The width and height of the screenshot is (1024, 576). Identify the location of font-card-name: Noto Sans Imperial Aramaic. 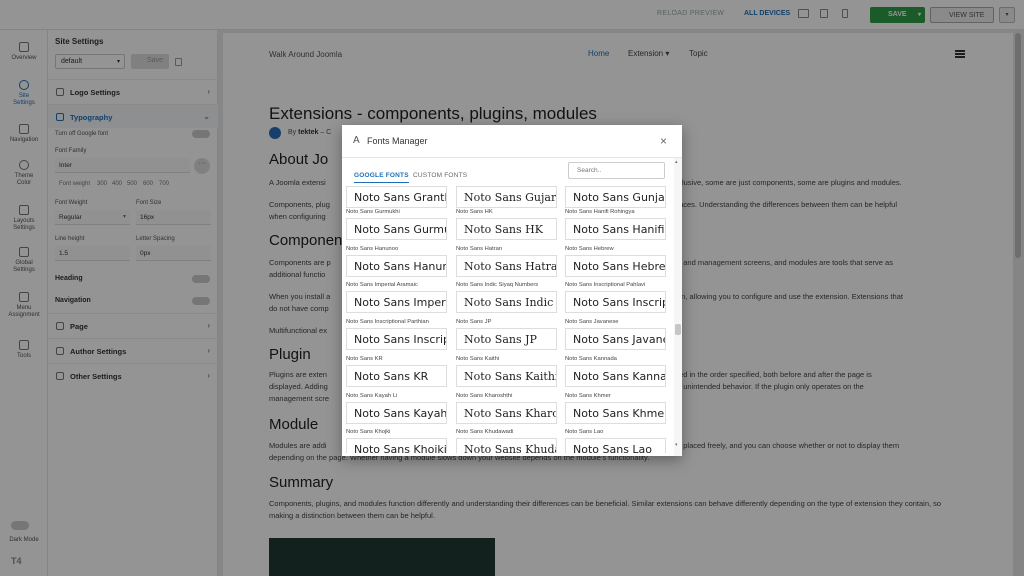
(382, 285).